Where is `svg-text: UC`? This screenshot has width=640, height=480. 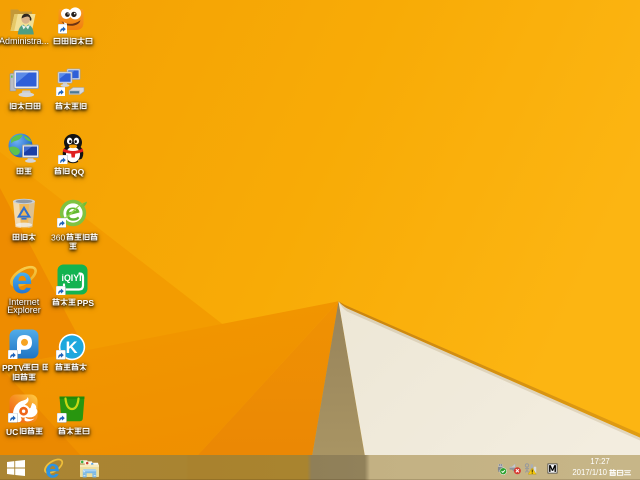
svg-text: UC is located at coordinates (12, 432).